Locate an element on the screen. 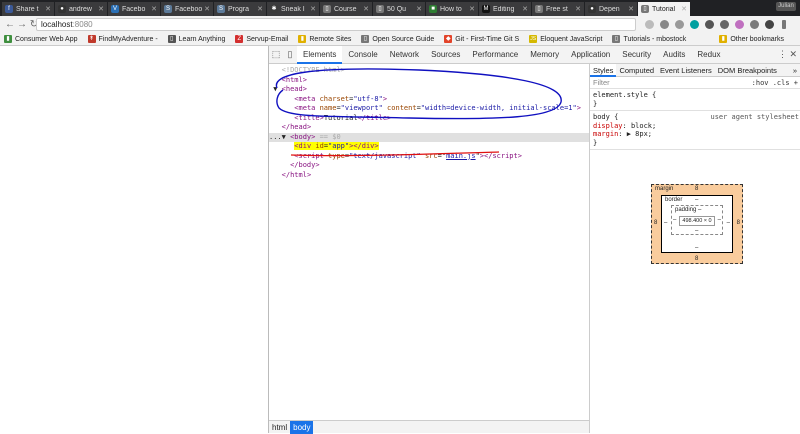  devtools-tab-redux: Redux is located at coordinates (708, 55).